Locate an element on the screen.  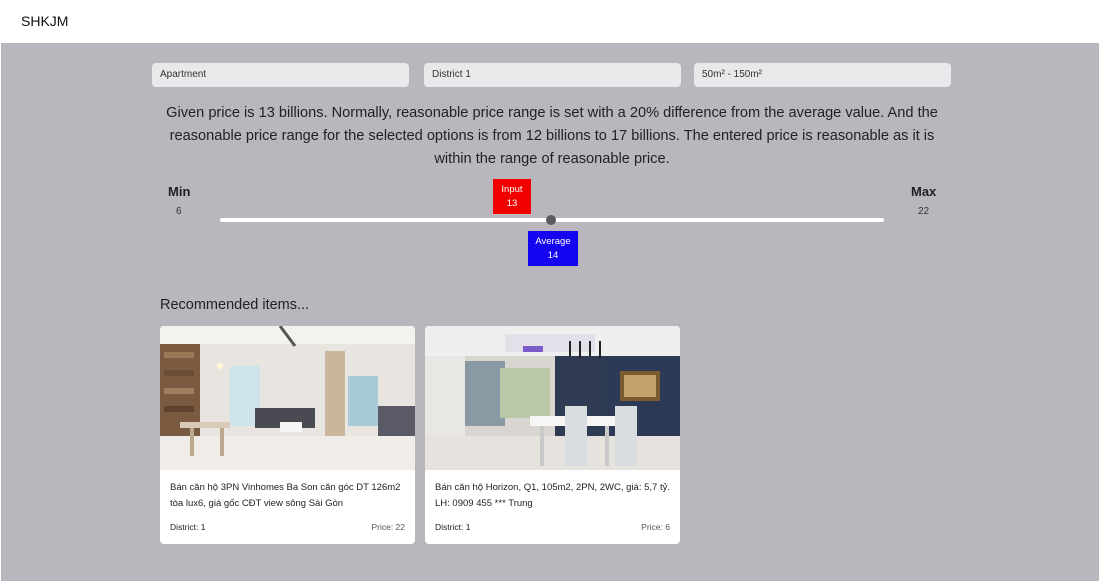
brand-logo: SHKJM is located at coordinates (44, 21).